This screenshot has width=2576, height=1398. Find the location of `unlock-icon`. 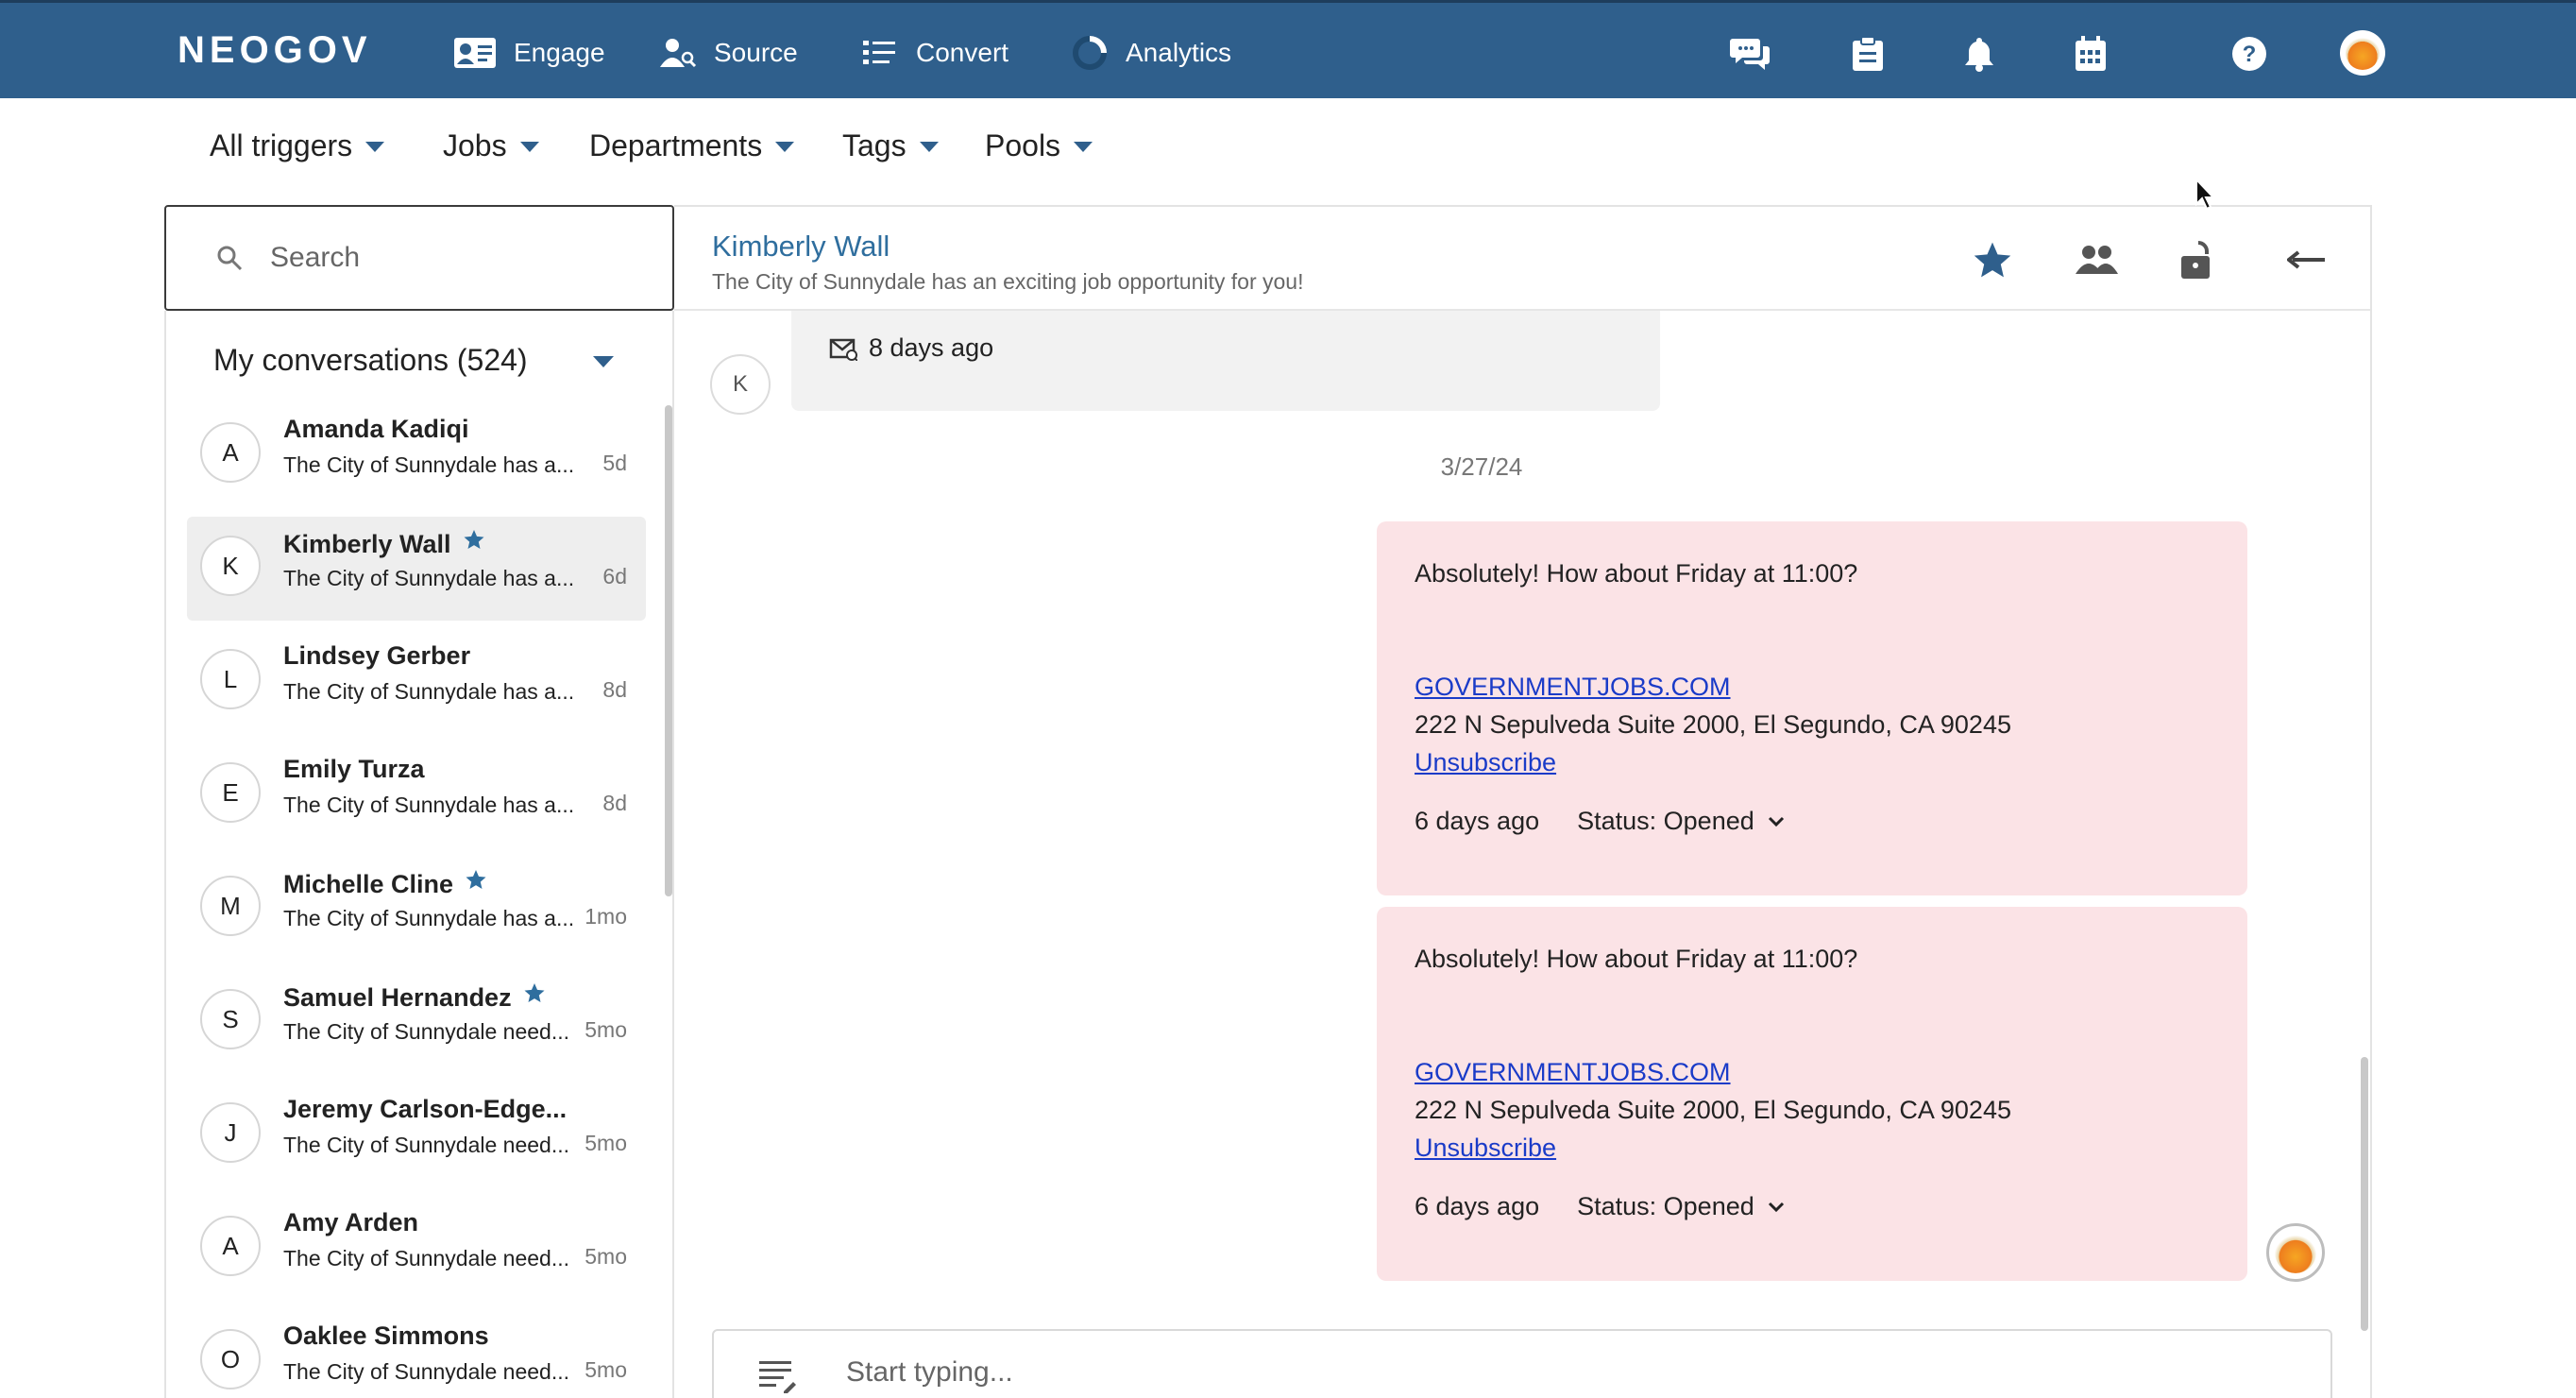

unlock-icon is located at coordinates (2198, 259).